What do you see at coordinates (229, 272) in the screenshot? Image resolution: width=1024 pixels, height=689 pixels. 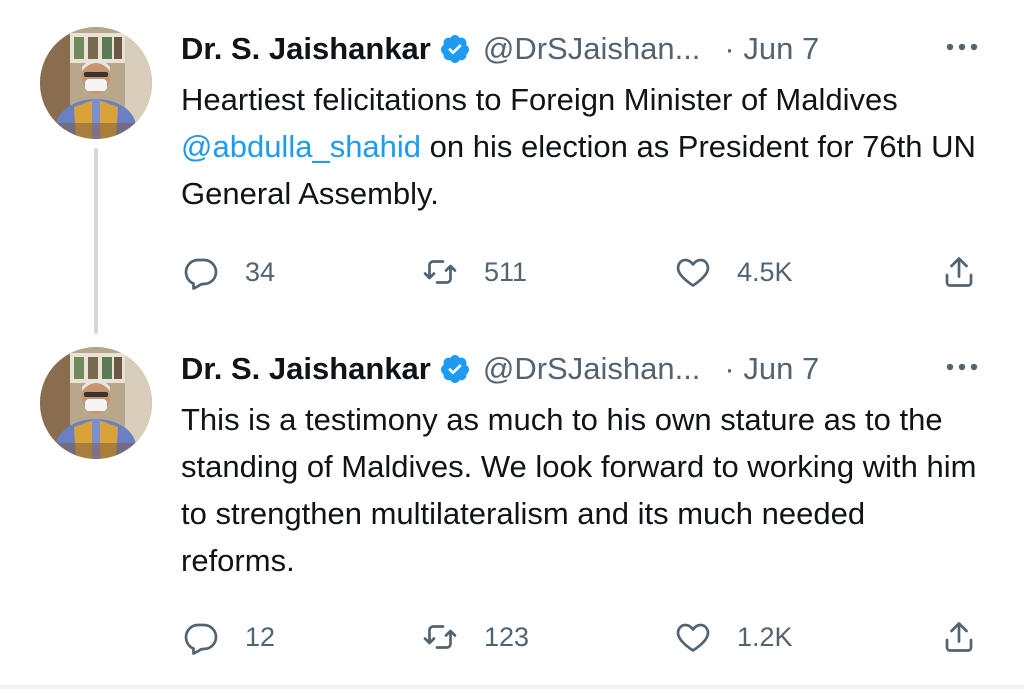 I see `reply-button: 34` at bounding box center [229, 272].